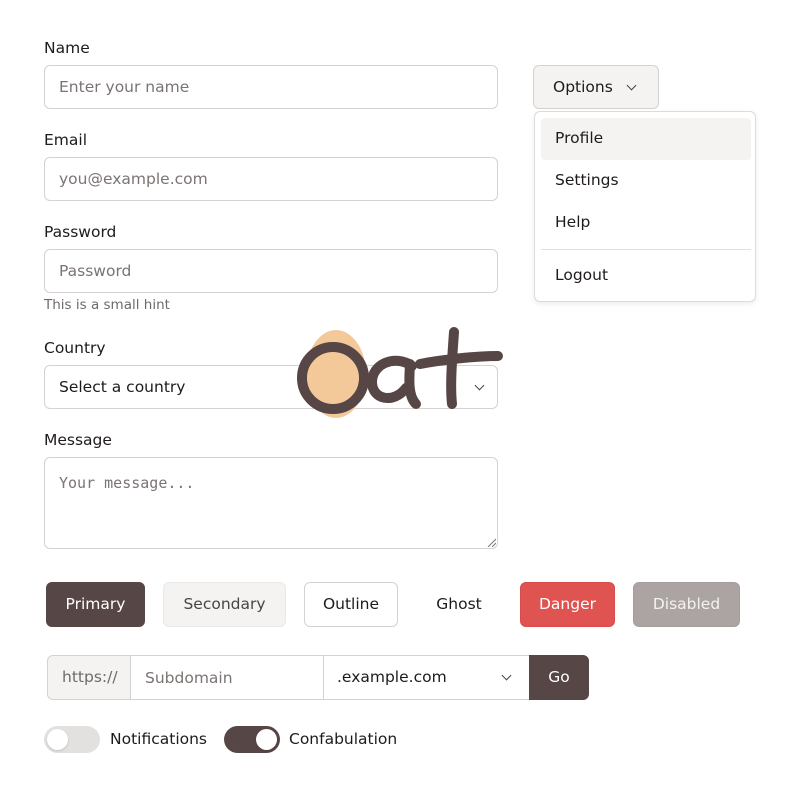 The width and height of the screenshot is (800, 800). I want to click on menu-item-label: Help, so click(573, 222).